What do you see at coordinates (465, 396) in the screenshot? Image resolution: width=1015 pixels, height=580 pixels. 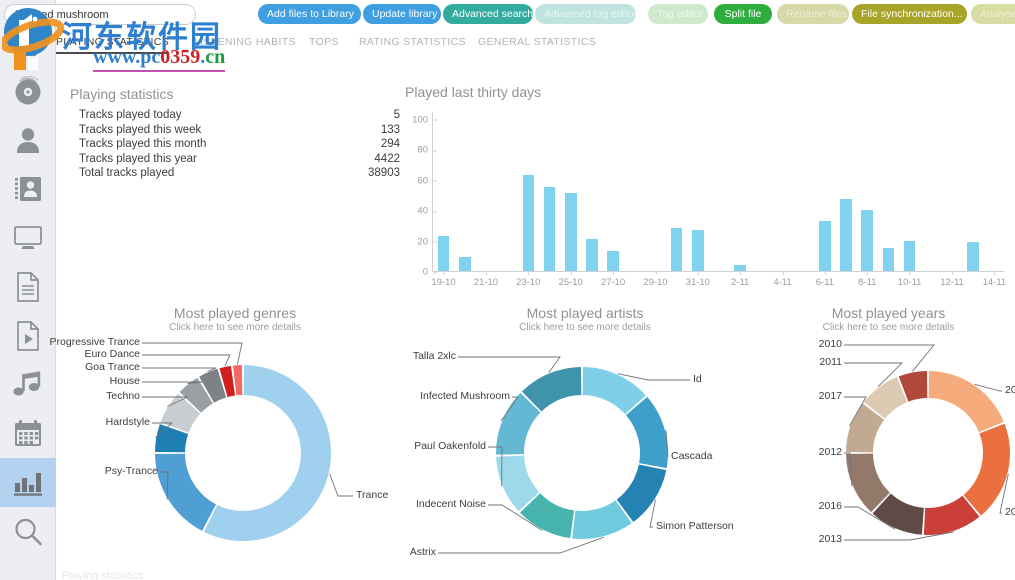 I see `donut-slice-label: Infected Mushroom` at bounding box center [465, 396].